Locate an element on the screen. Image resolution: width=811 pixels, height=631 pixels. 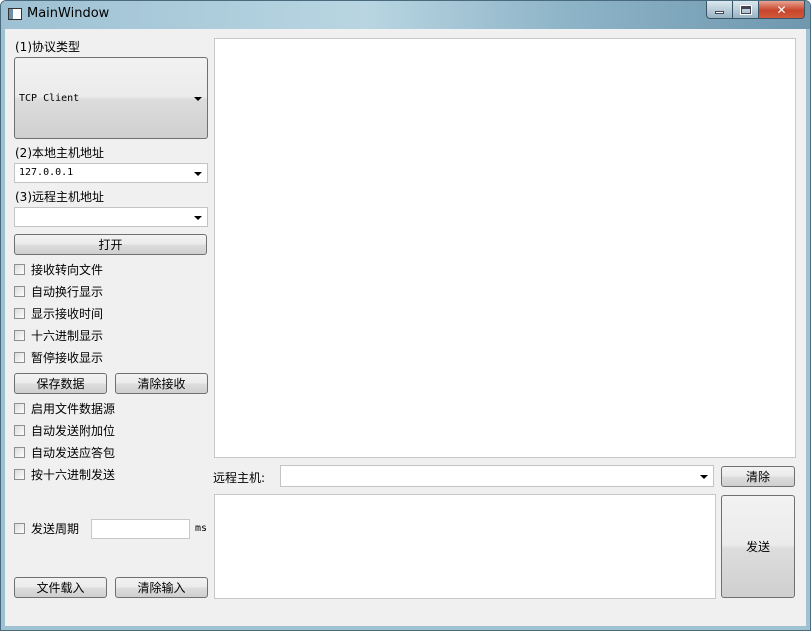
remote-host-send-label: 远程主机: is located at coordinates (239, 478).